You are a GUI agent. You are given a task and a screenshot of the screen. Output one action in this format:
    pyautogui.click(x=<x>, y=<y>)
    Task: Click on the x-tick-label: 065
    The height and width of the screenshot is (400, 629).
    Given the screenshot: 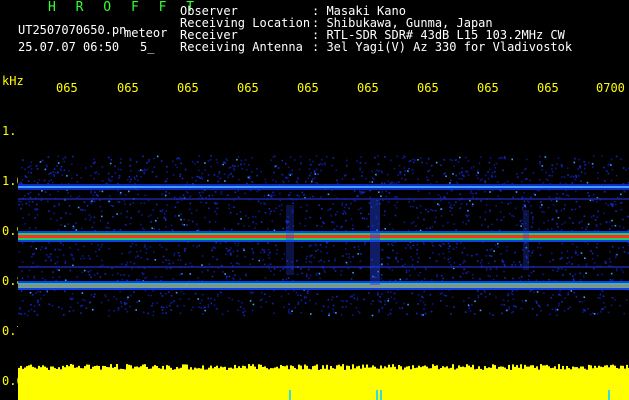 What is the action you would take?
    pyautogui.click(x=128, y=88)
    